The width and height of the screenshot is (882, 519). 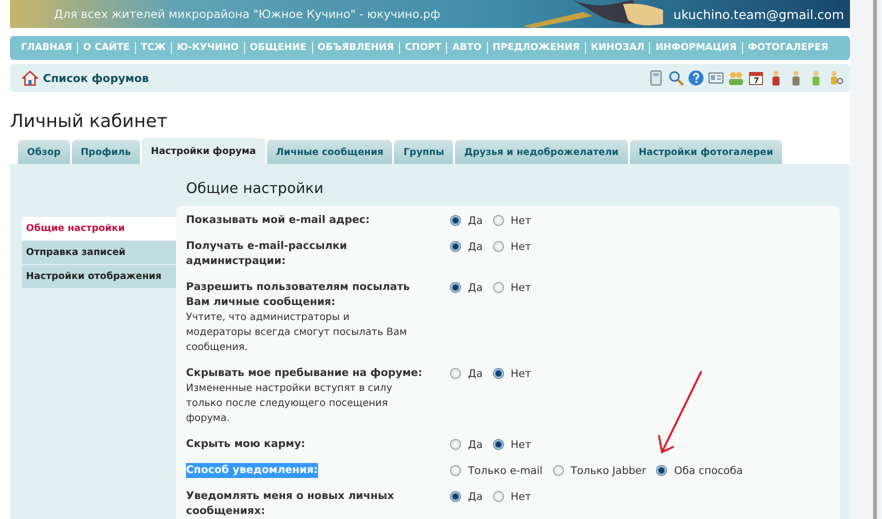 I want to click on option-label: Только Jabber, so click(x=608, y=470).